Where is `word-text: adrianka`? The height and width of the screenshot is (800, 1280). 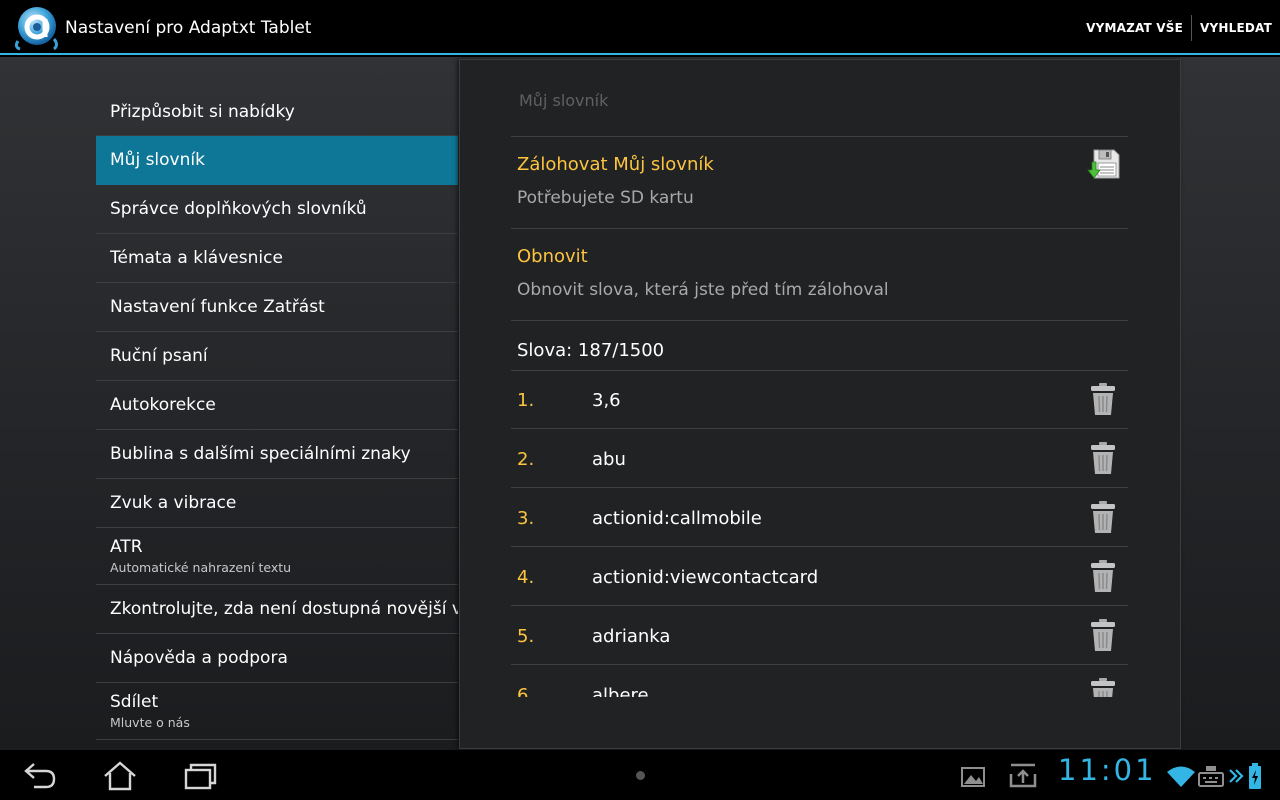
word-text: adrianka is located at coordinates (631, 636).